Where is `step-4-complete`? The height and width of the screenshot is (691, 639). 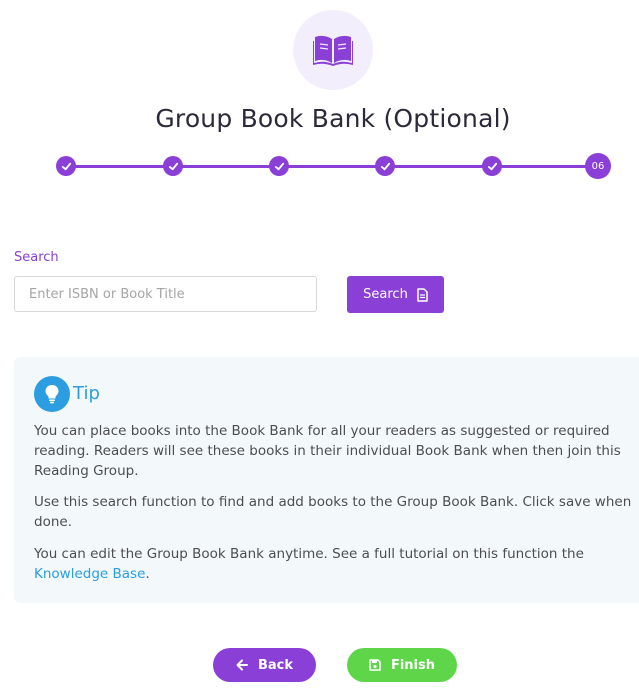
step-4-complete is located at coordinates (385, 166).